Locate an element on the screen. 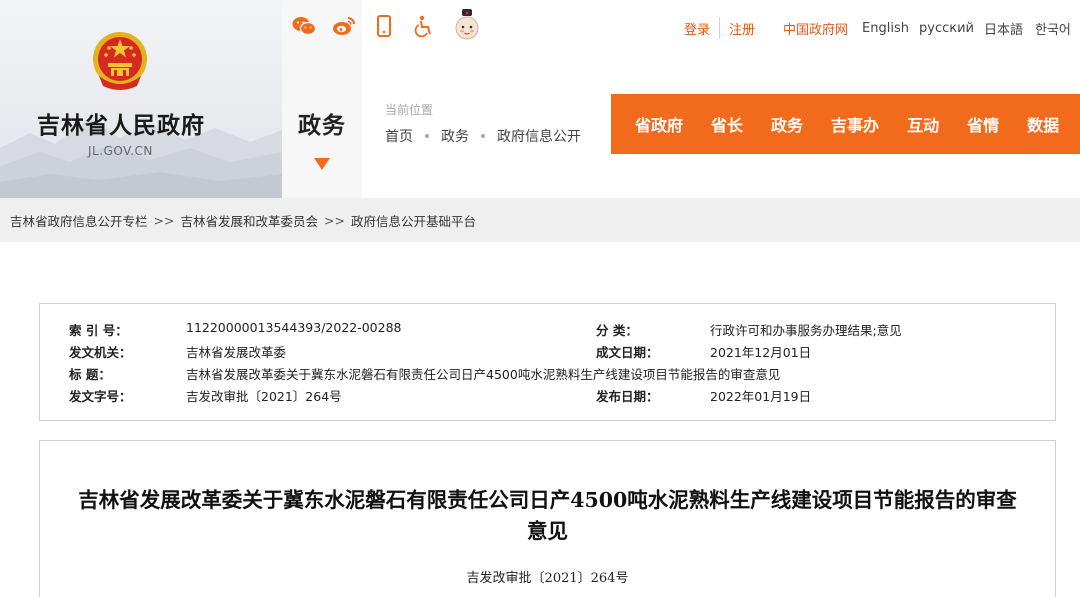 The width and height of the screenshot is (1080, 597). national-emblem-icon is located at coordinates (120, 61).